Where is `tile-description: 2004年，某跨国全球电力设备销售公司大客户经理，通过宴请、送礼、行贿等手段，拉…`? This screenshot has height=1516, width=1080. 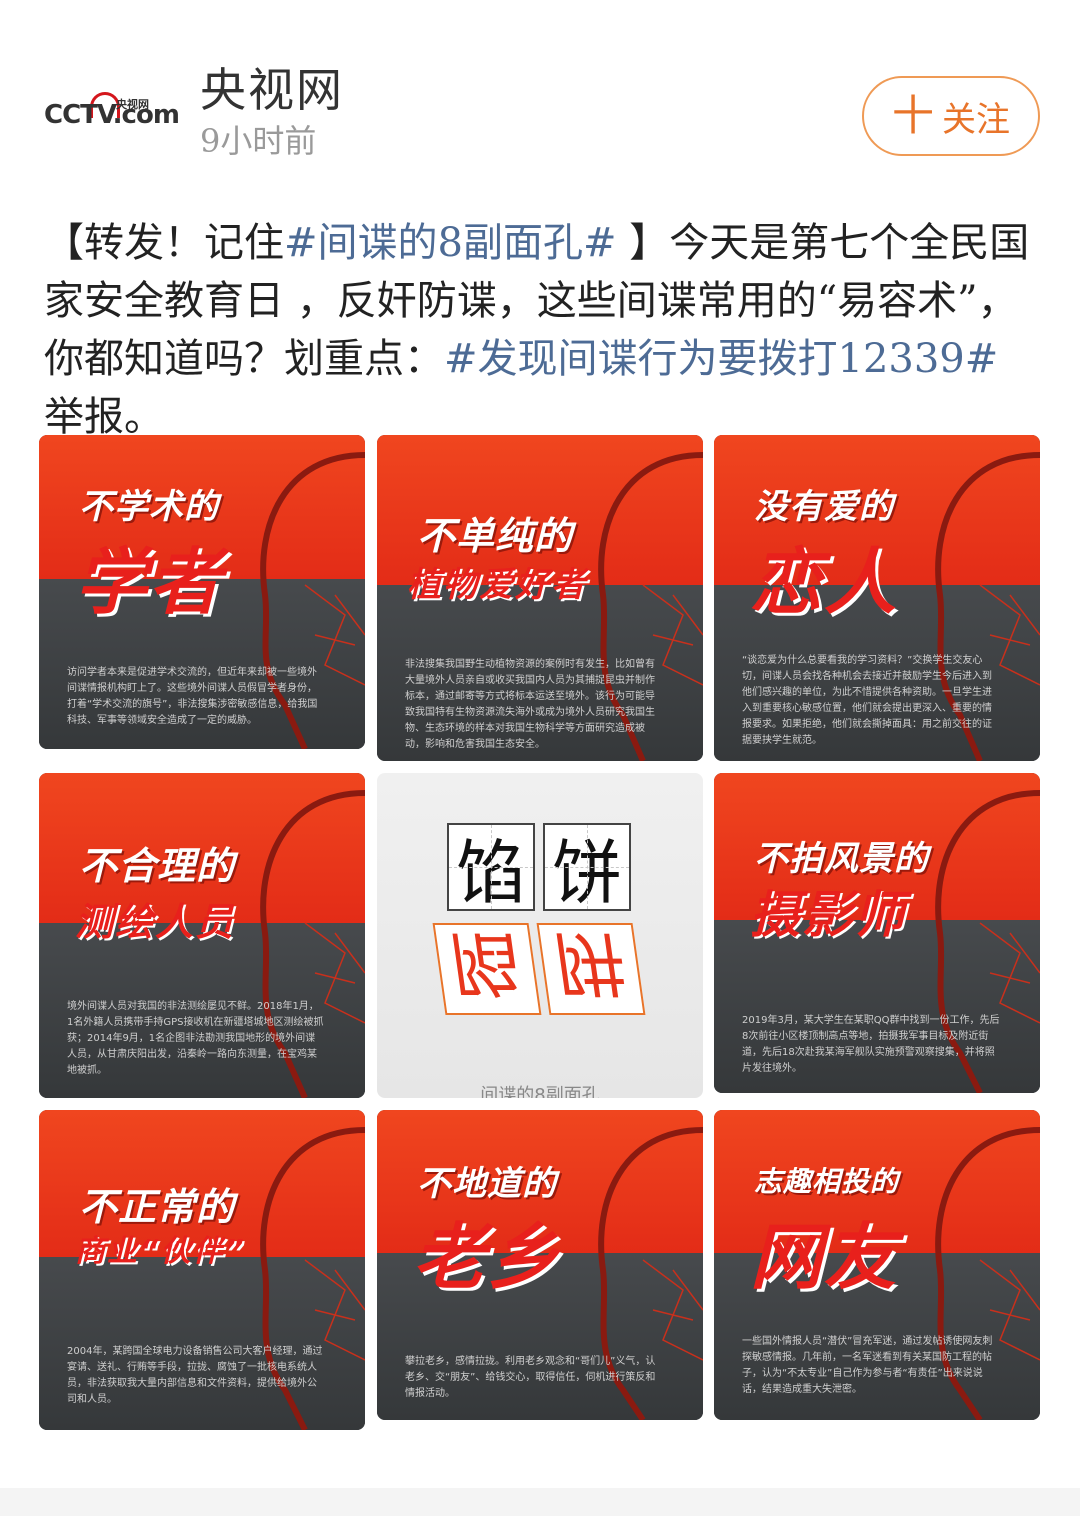
tile-description: 2004年，某跨国全球电力设备销售公司大客户经理，通过宴请、送礼、行贿等手段，拉… is located at coordinates (195, 1375).